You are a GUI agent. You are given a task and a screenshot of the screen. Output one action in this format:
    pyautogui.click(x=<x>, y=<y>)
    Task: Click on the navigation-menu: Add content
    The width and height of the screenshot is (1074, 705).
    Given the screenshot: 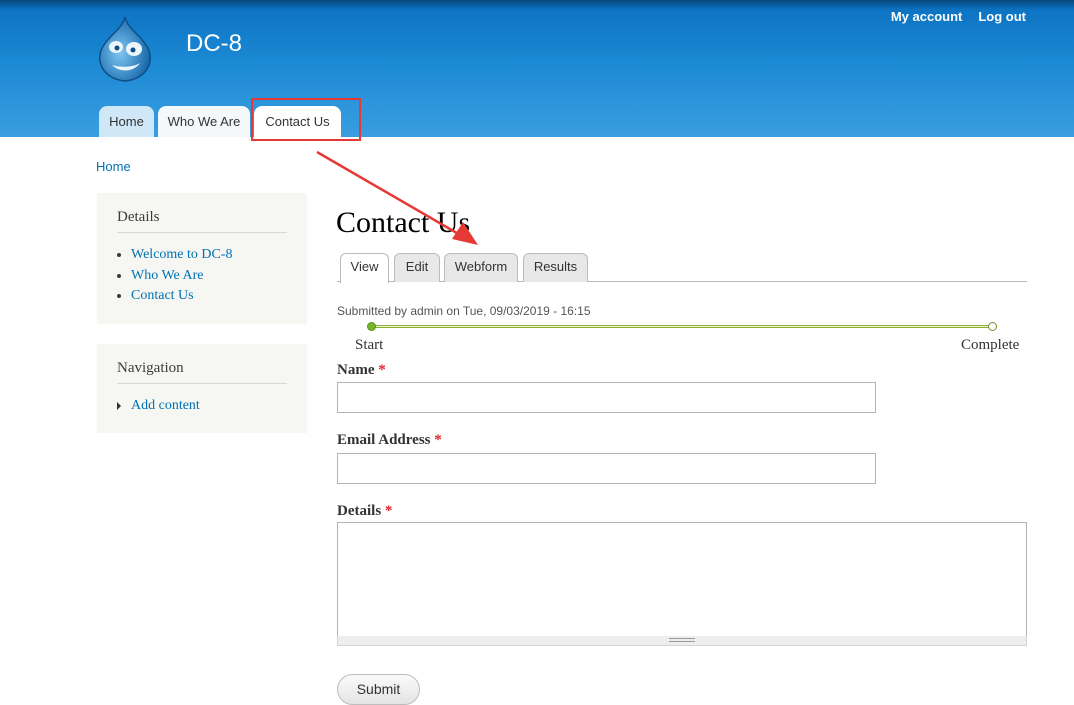 What is the action you would take?
    pyautogui.click(x=202, y=406)
    